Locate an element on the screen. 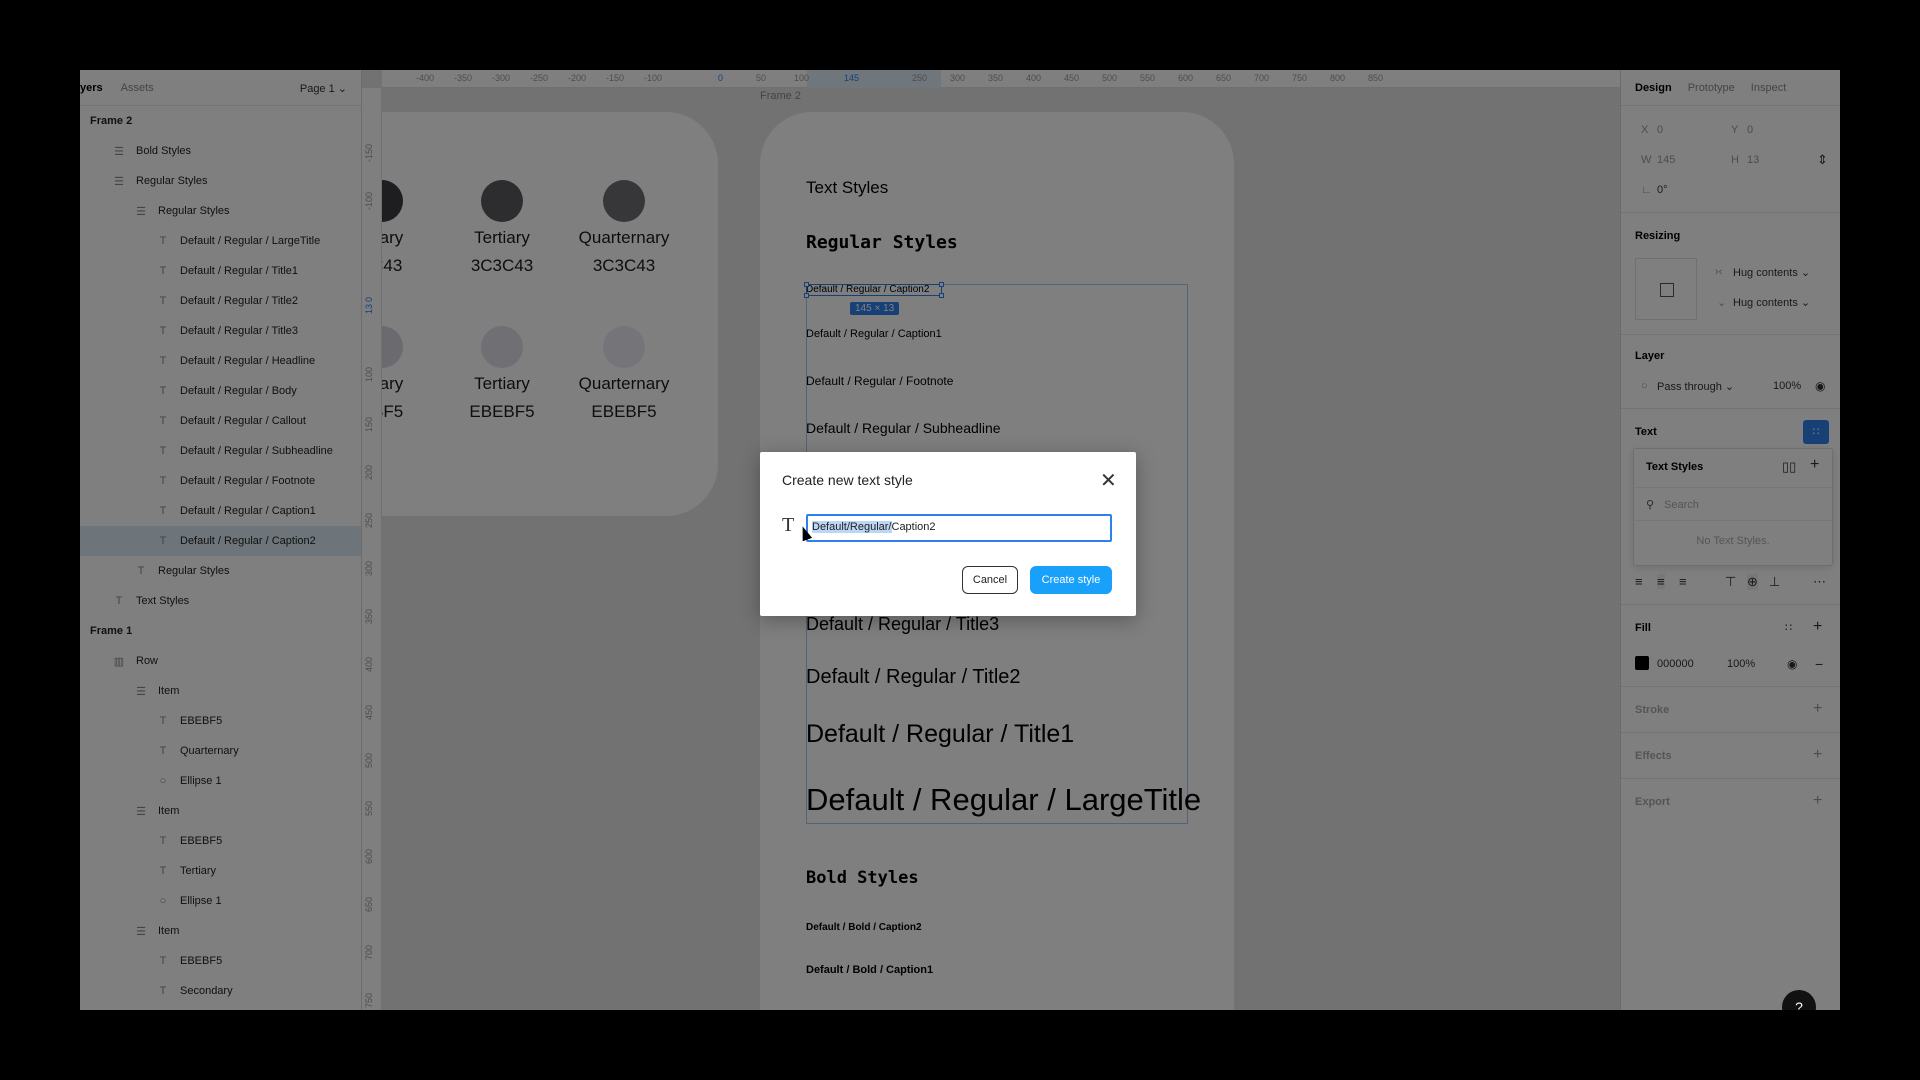  text-type-icon: T is located at coordinates (788, 525).